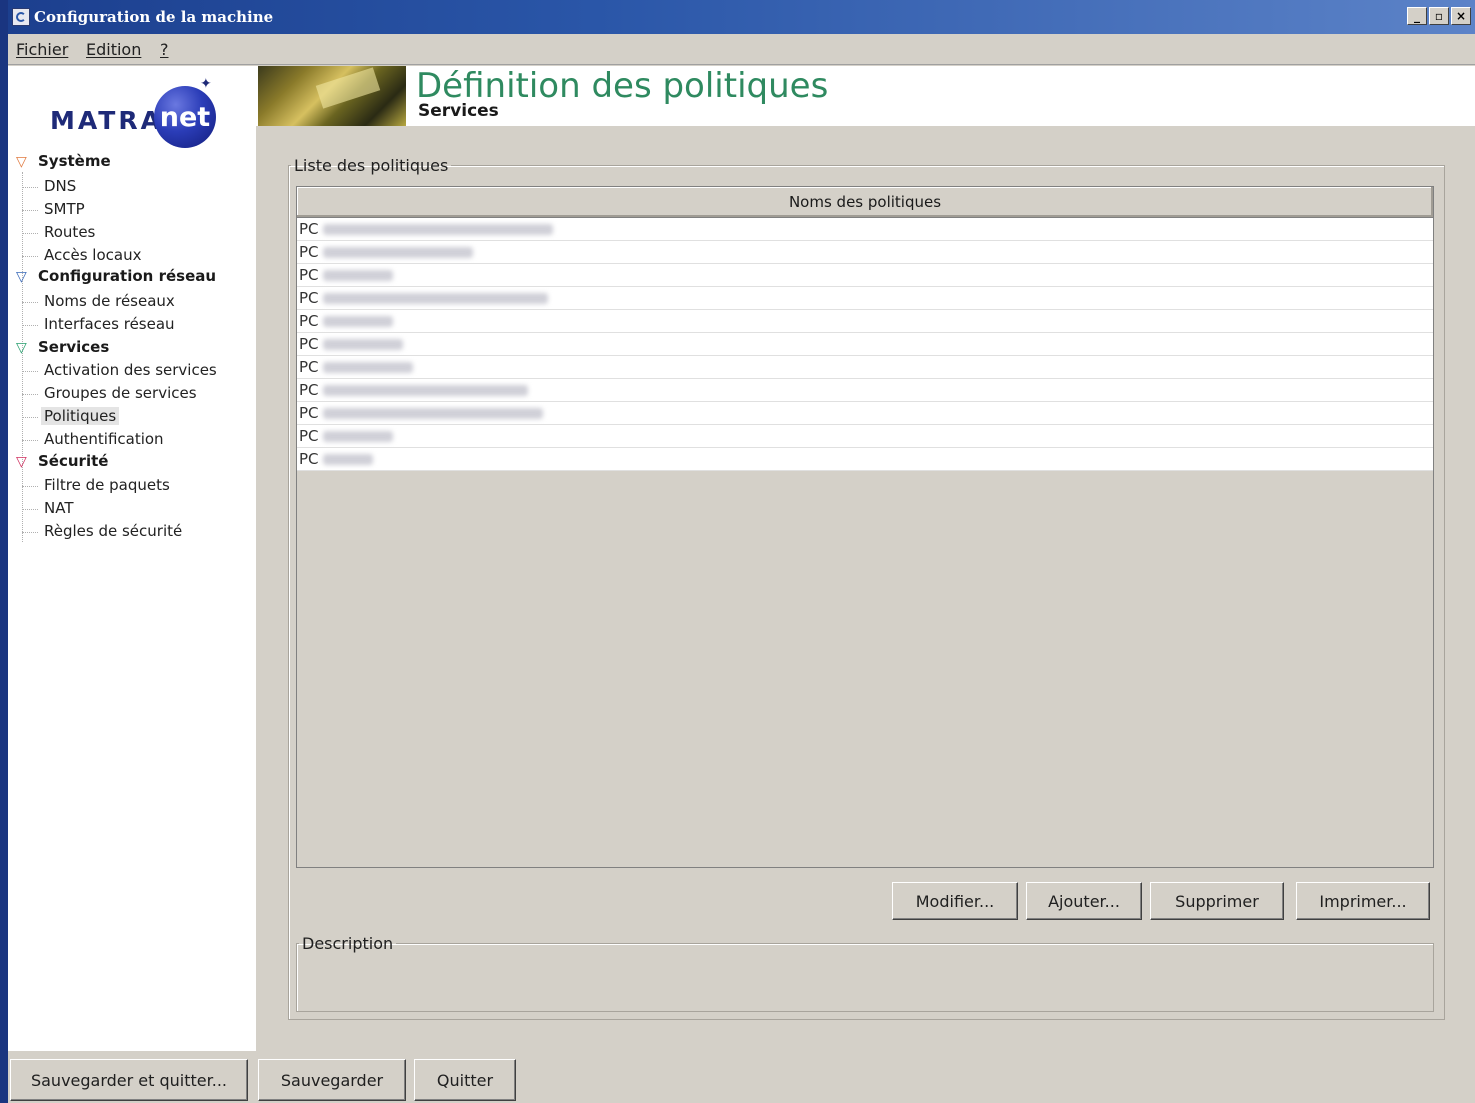 The height and width of the screenshot is (1103, 1475). I want to click on matranet-logo: MATRA net ✦, so click(143, 115).